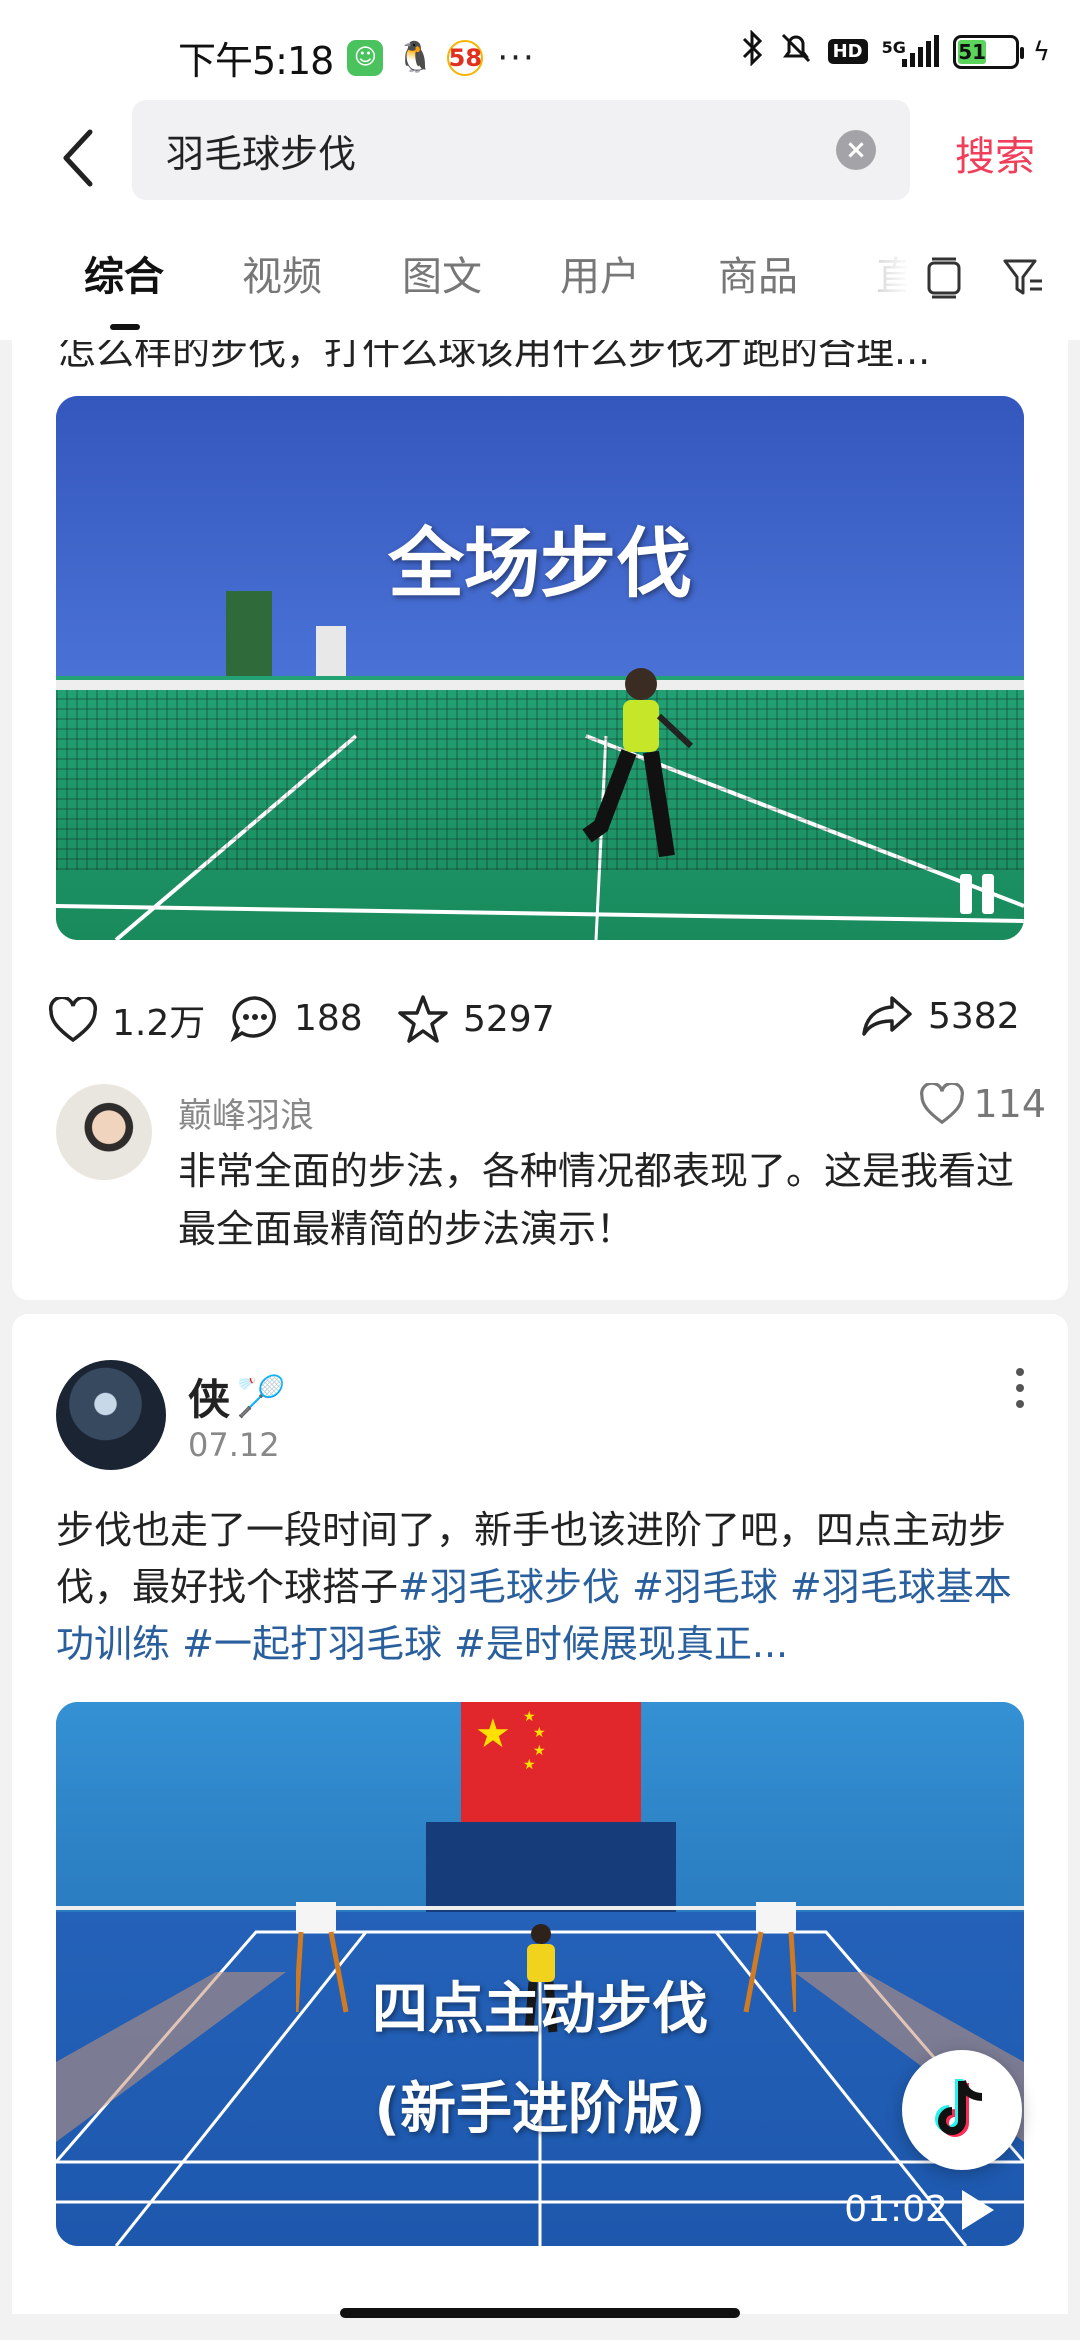  I want to click on post-author: 侠 🏸, so click(237, 1396).